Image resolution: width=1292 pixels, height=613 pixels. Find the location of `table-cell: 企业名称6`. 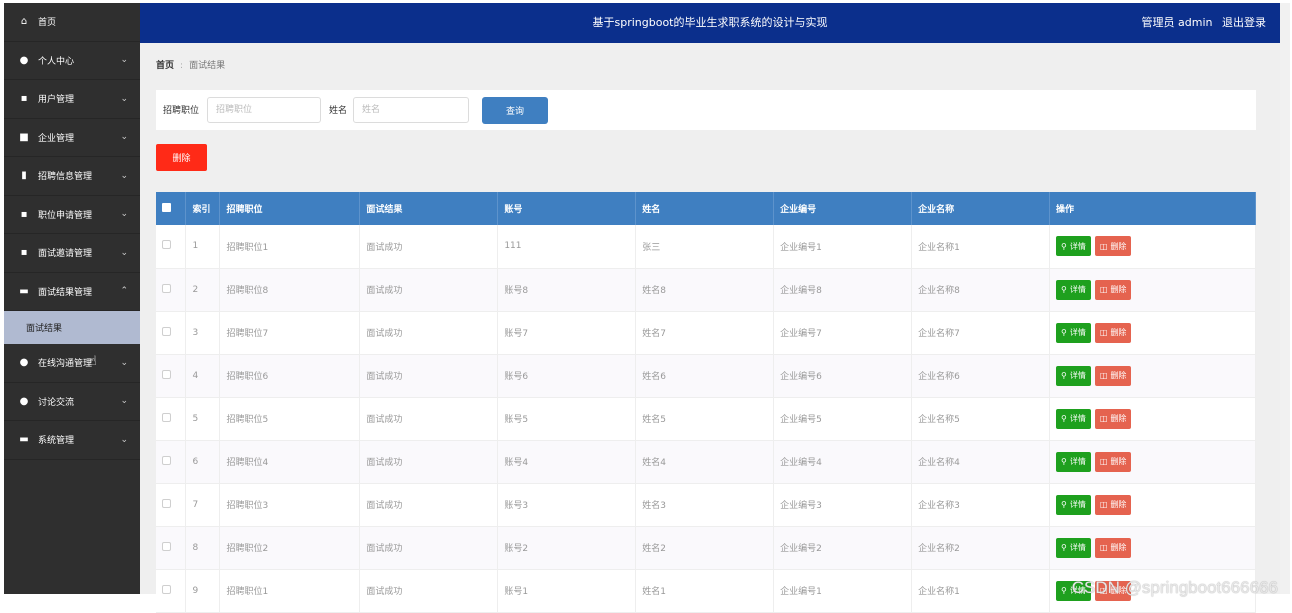

table-cell: 企业名称6 is located at coordinates (981, 375).